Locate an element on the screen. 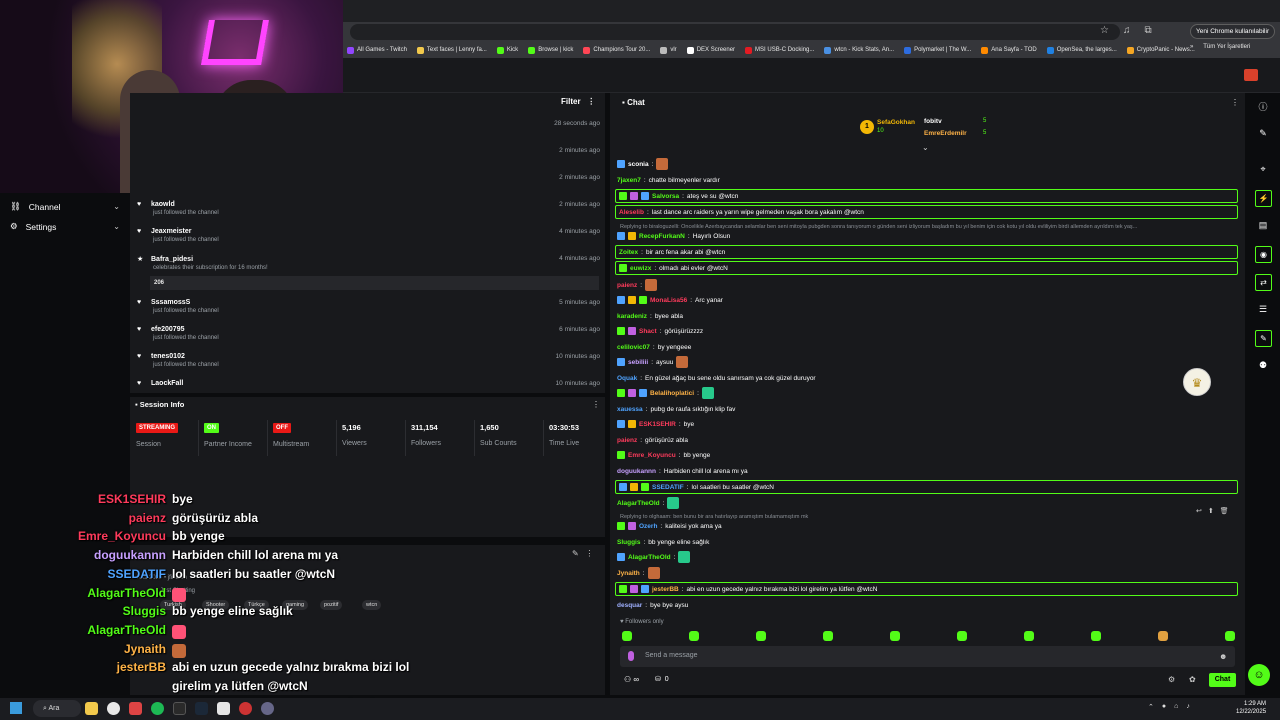 This screenshot has height=720, width=1280. chat-message: sebiliii: aysuu is located at coordinates (927, 362).